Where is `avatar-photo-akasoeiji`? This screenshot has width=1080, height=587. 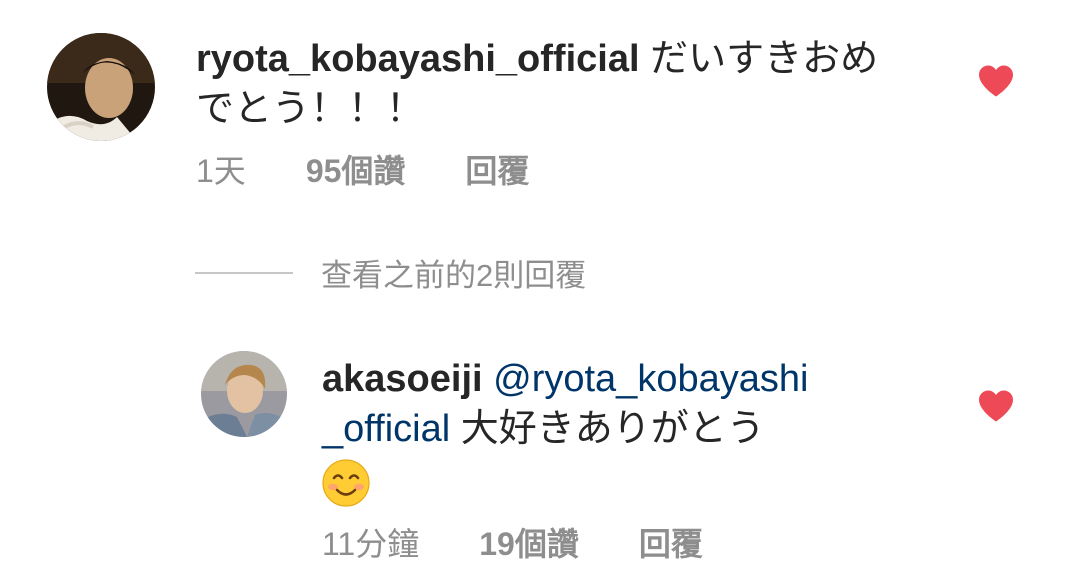 avatar-photo-akasoeiji is located at coordinates (244, 394).